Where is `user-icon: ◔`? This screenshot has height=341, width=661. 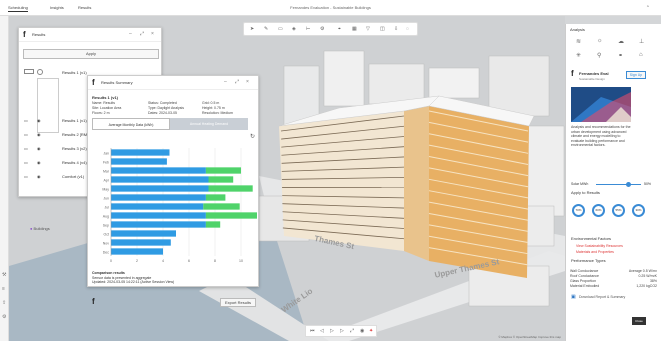 user-icon: ◔ is located at coordinates (647, 7).